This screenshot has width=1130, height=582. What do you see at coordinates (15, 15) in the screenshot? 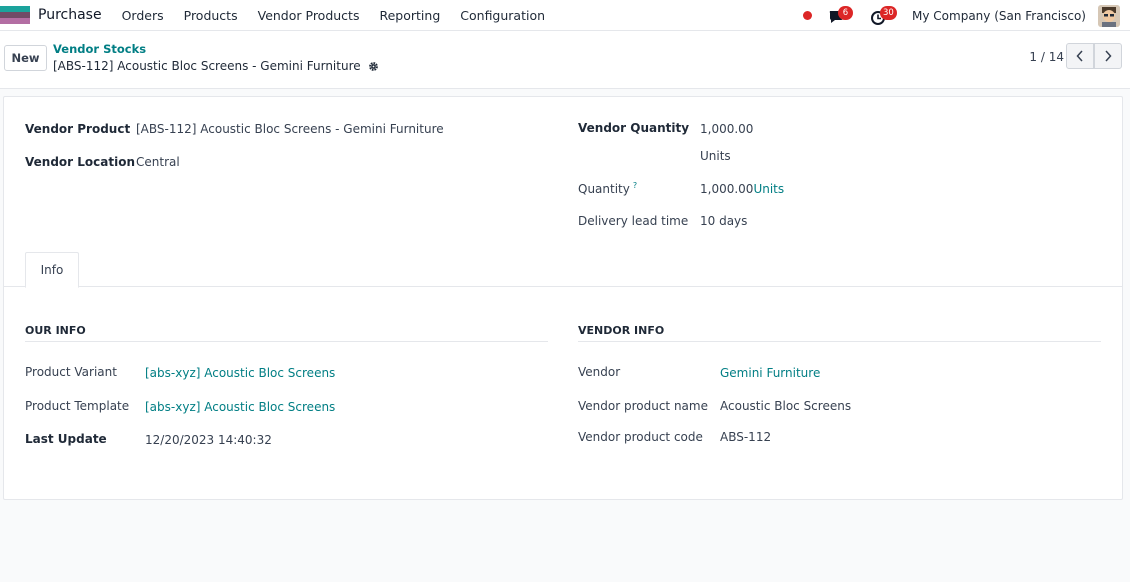
I see `app-icon` at bounding box center [15, 15].